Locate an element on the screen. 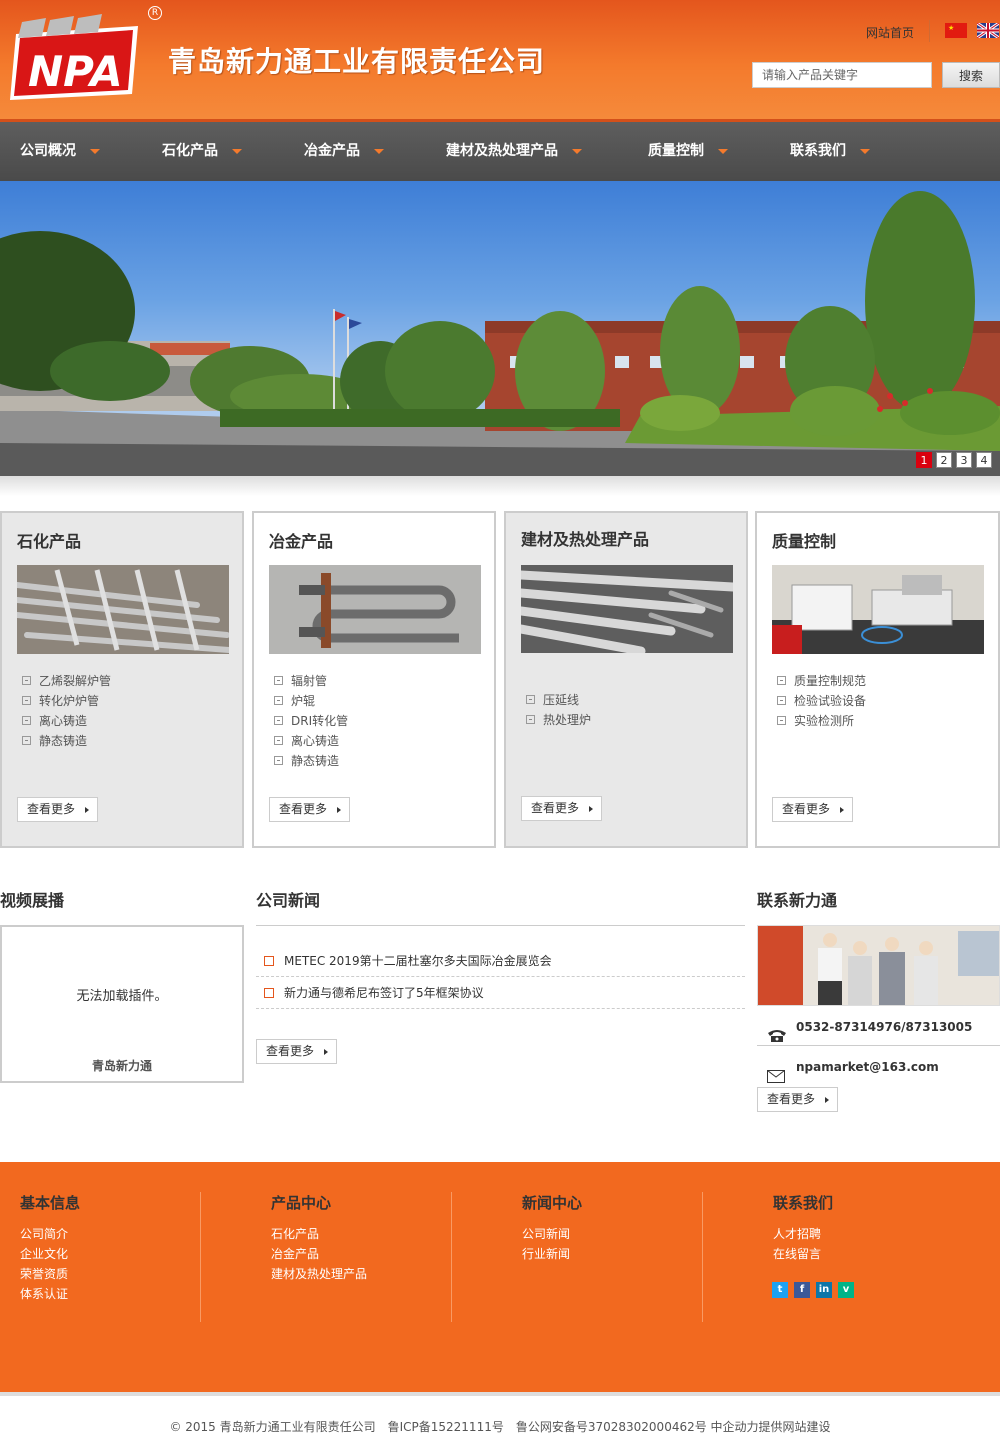  list-item-label: DRI转化管 is located at coordinates (320, 721).